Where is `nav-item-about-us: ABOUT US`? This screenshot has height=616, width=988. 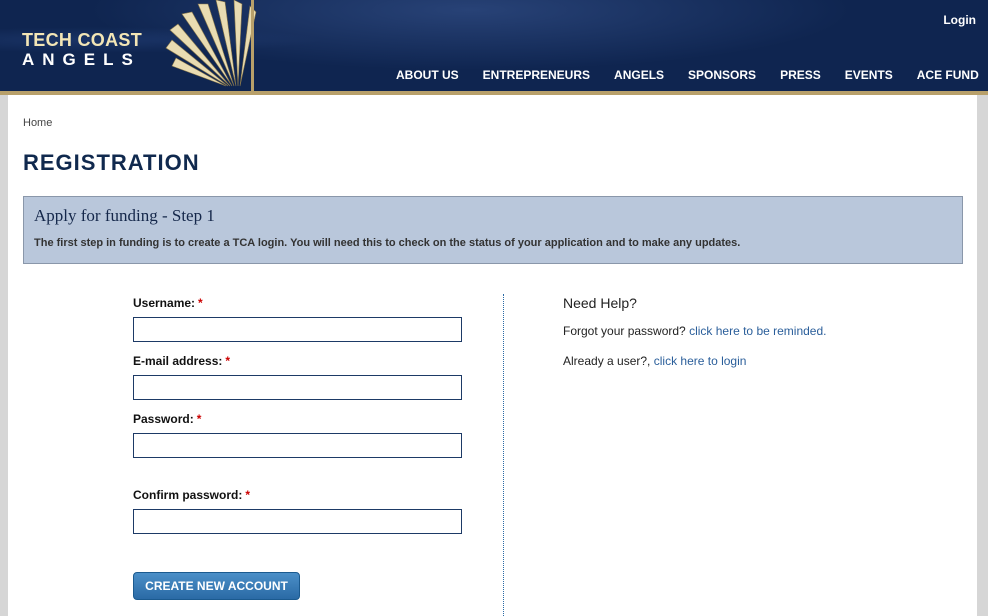 nav-item-about-us: ABOUT US is located at coordinates (427, 75).